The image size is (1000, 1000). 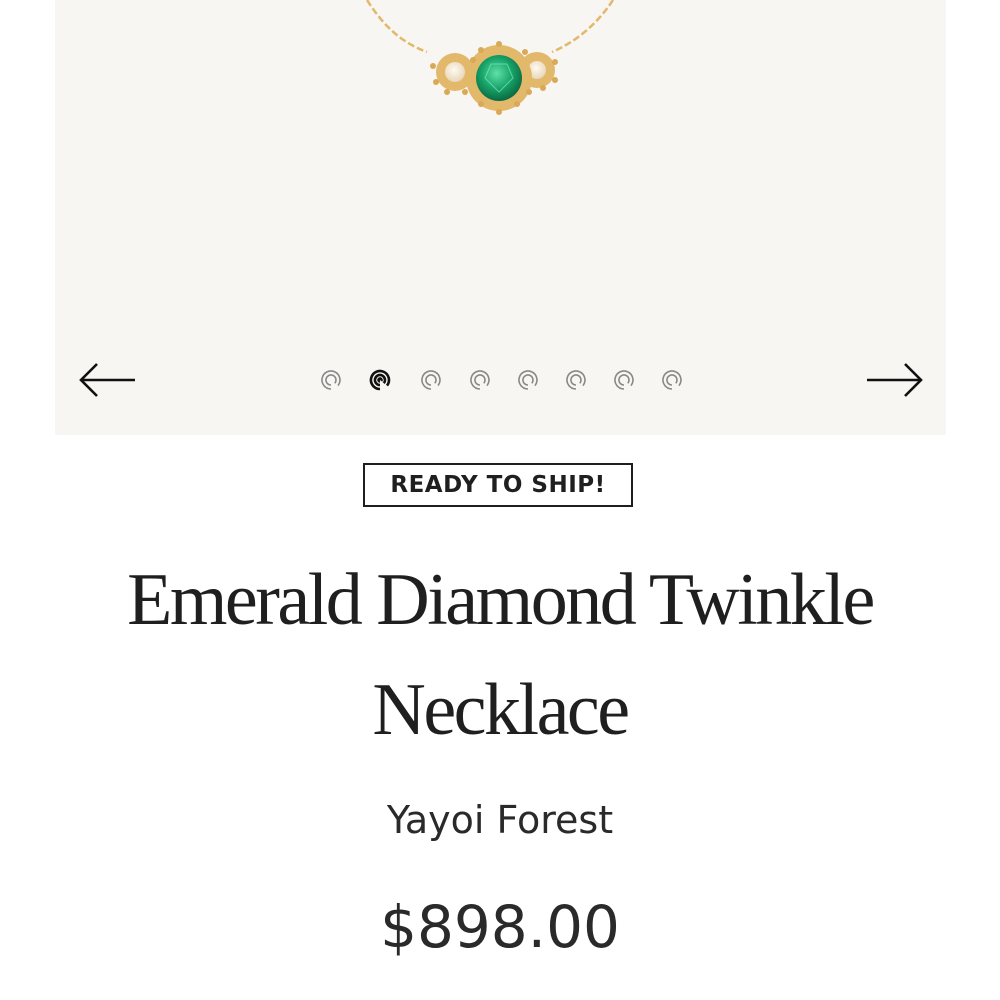 What do you see at coordinates (500, 927) in the screenshot?
I see `product-price: $898.00` at bounding box center [500, 927].